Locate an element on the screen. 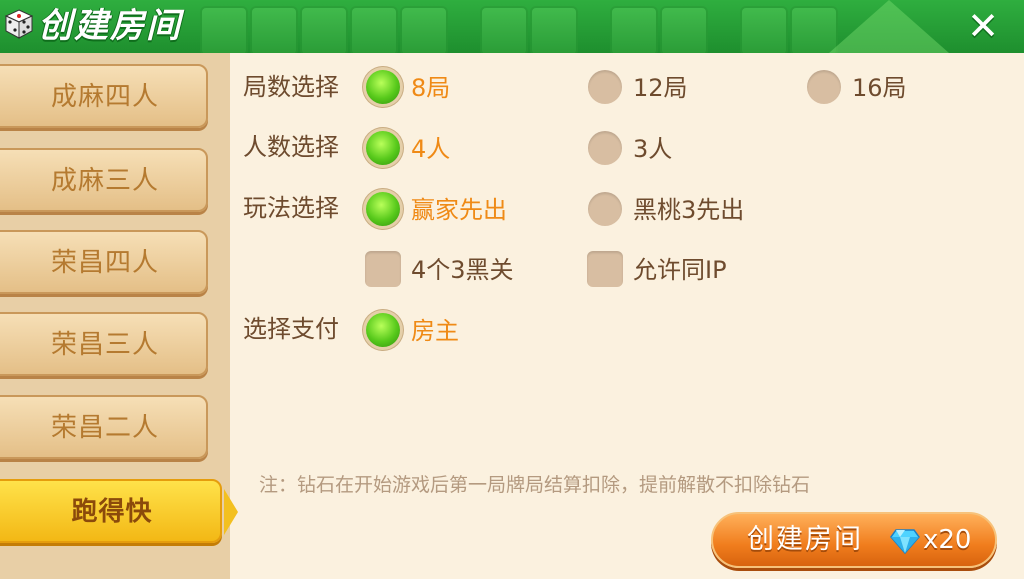  title-bar: 创建房间 ✕ is located at coordinates (512, 26).